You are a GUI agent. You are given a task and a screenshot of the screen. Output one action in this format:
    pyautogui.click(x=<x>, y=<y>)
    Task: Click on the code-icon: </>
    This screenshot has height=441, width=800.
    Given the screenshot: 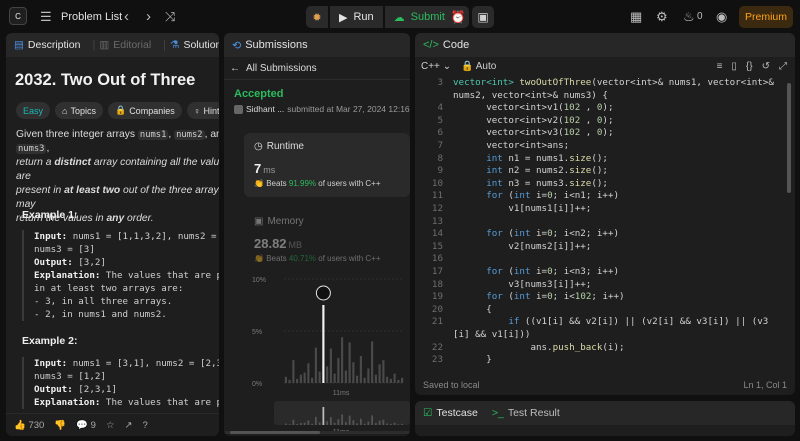 What is the action you would take?
    pyautogui.click(x=431, y=45)
    